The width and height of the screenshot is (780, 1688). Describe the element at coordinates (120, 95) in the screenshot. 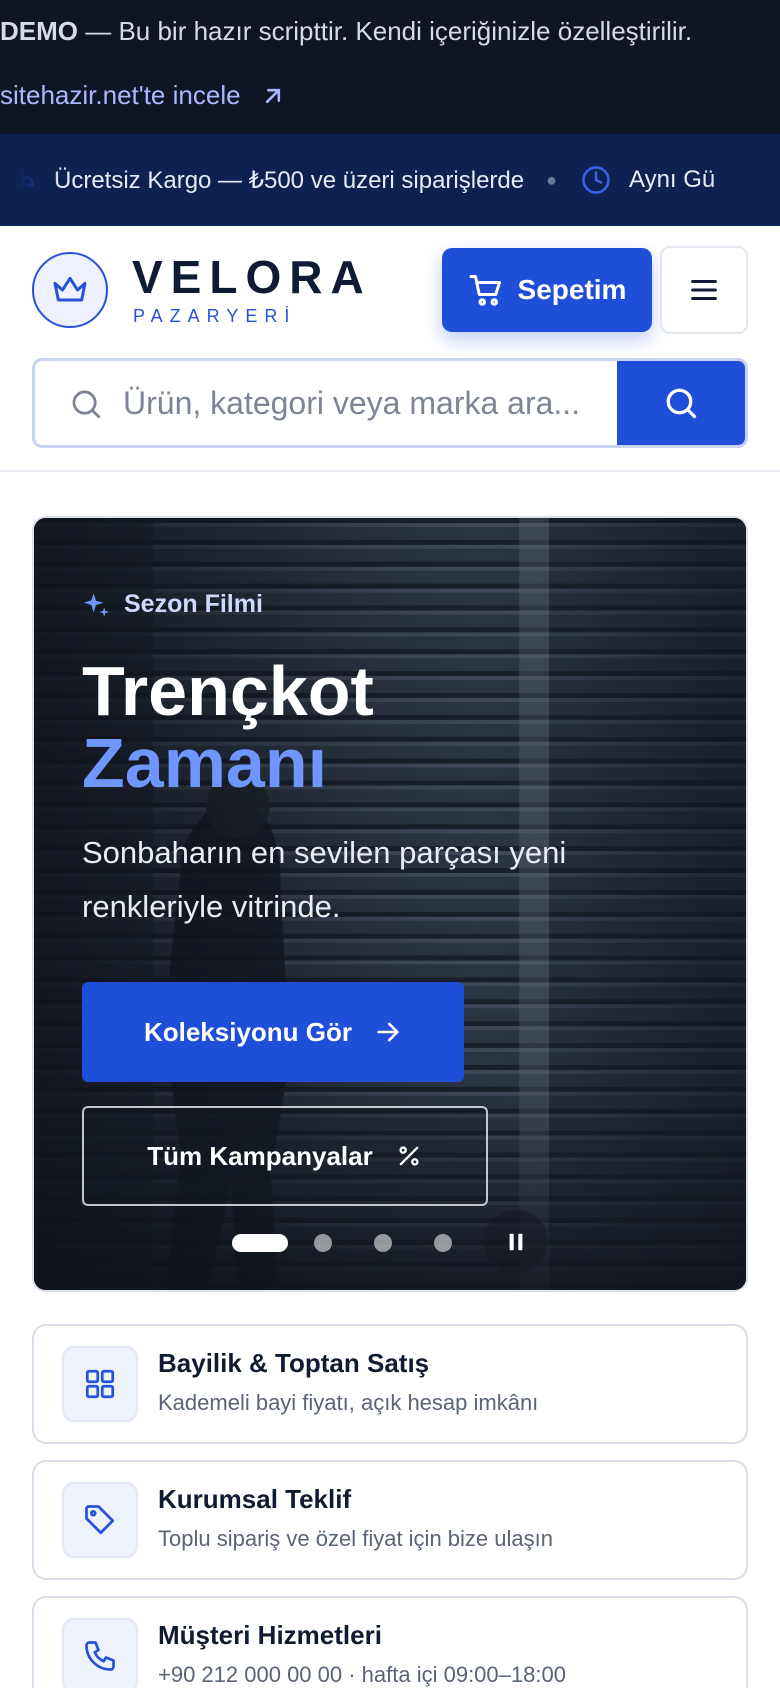

I see `demo-link-label: sitehazir.net'te incele` at that location.